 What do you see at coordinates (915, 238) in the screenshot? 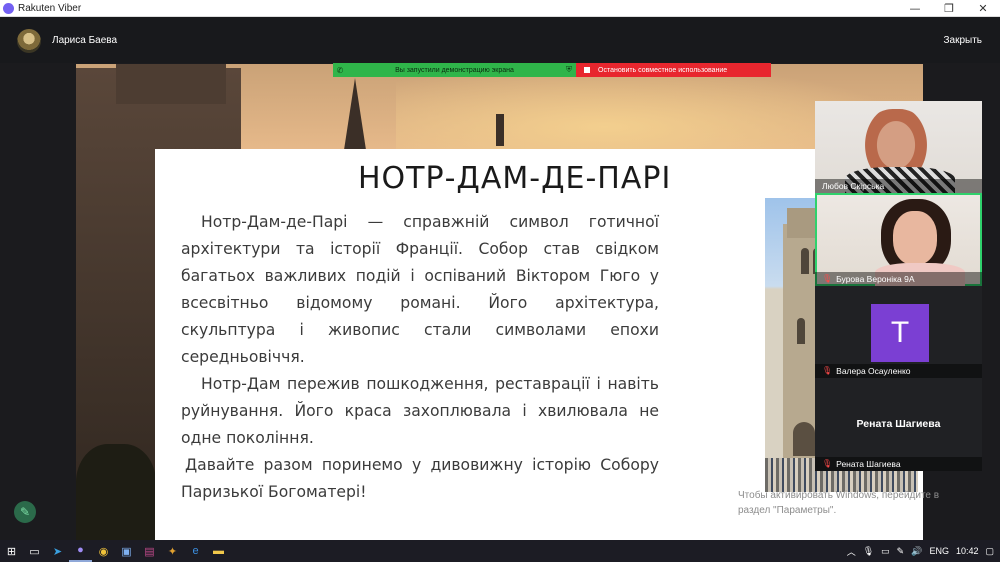
I see `participant-video` at bounding box center [915, 238].